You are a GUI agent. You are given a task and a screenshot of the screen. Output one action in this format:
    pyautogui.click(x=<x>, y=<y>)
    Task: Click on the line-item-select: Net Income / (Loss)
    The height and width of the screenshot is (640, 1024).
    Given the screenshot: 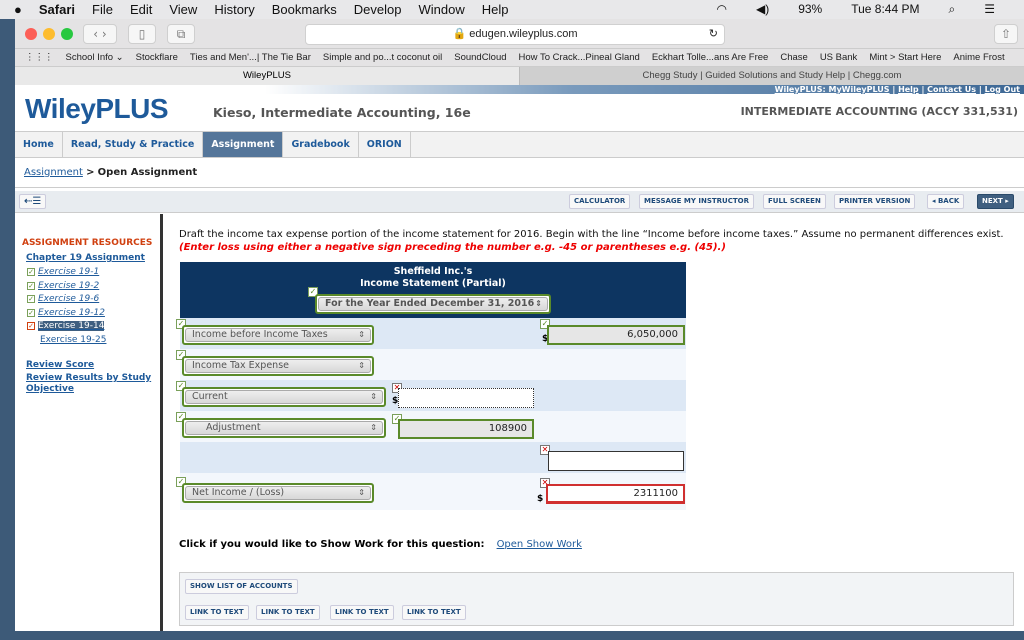 What is the action you would take?
    pyautogui.click(x=278, y=493)
    